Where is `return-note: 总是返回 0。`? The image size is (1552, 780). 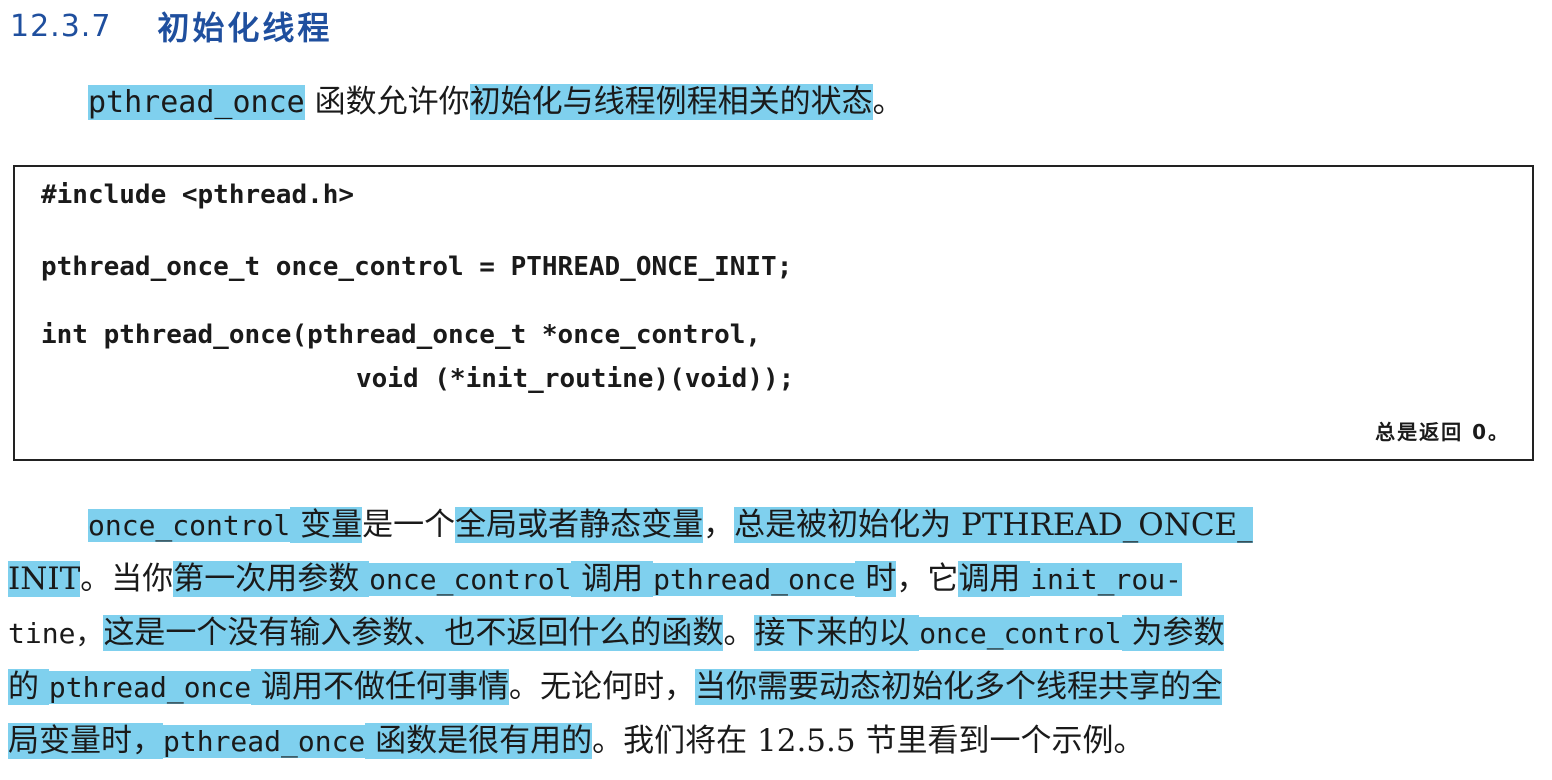
return-note: 总是返回 0。 is located at coordinates (1442, 432).